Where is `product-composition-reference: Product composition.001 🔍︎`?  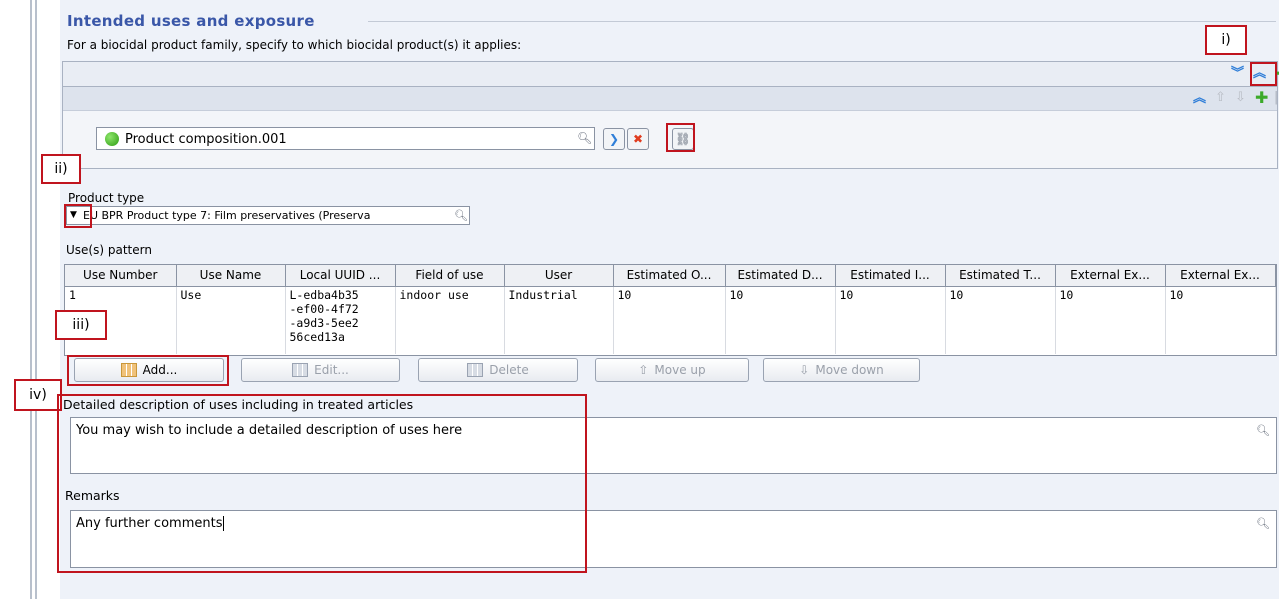
product-composition-reference: Product composition.001 🔍︎ is located at coordinates (345, 138).